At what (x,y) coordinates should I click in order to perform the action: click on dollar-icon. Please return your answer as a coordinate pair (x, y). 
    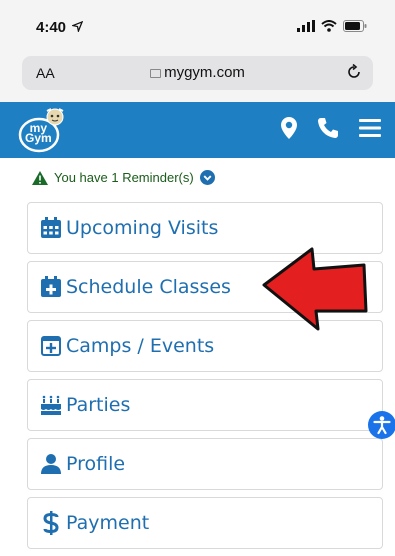
    Looking at the image, I should click on (51, 523).